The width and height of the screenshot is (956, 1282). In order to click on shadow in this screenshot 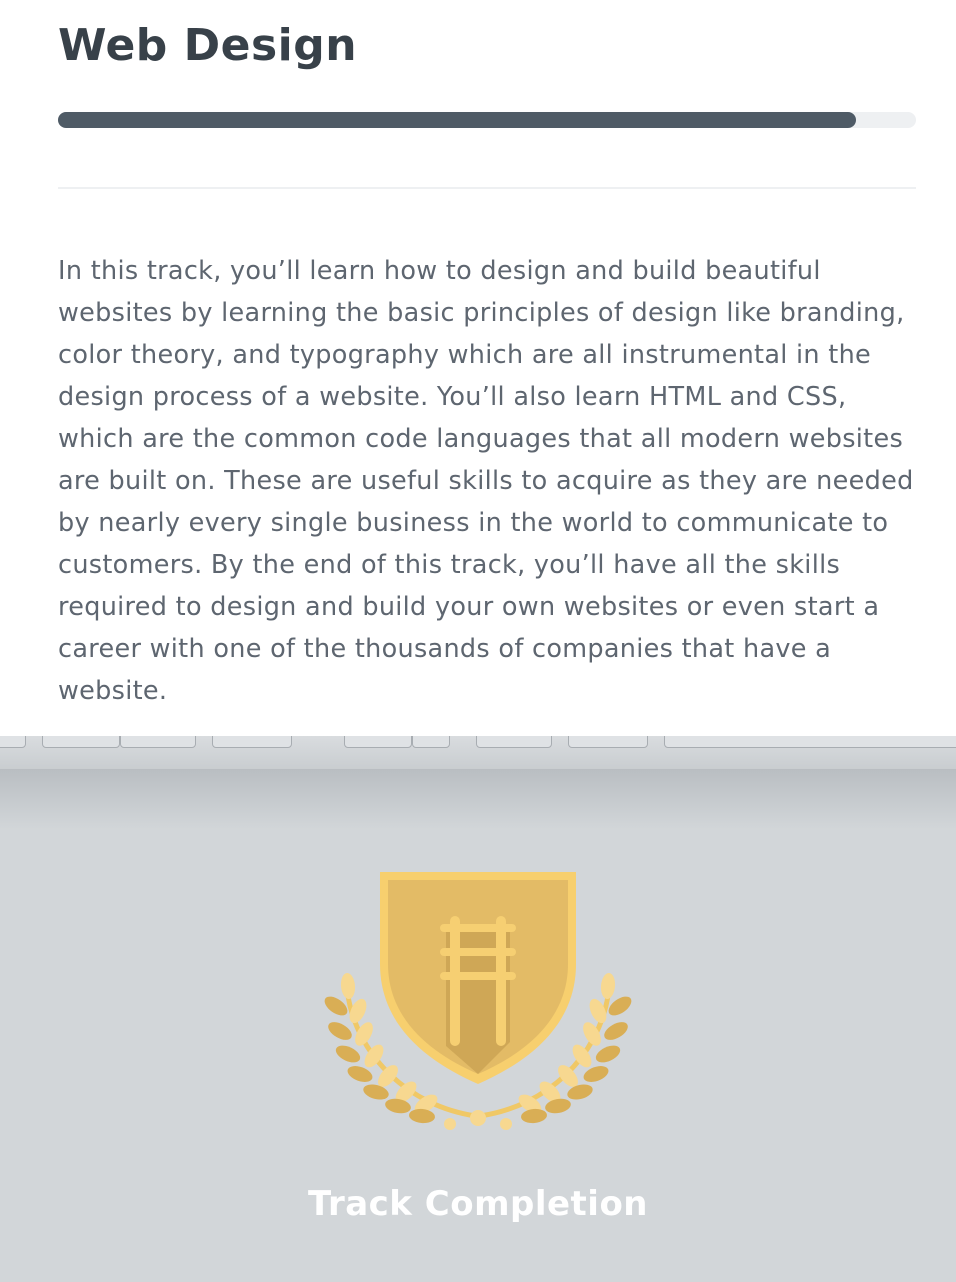, I will do `click(478, 800)`.